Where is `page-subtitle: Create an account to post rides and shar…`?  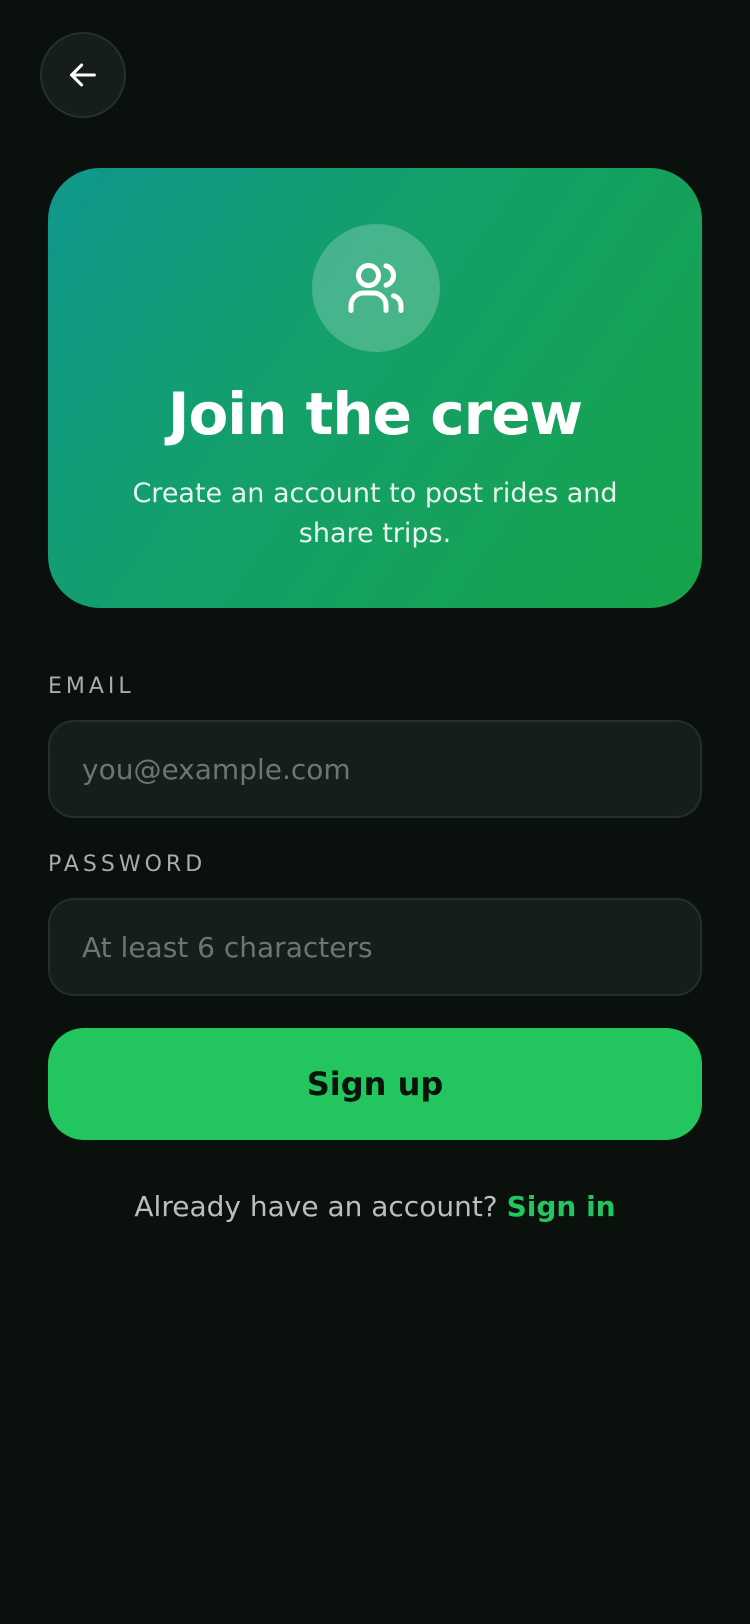
page-subtitle: Create an account to post rides and shar… is located at coordinates (375, 513).